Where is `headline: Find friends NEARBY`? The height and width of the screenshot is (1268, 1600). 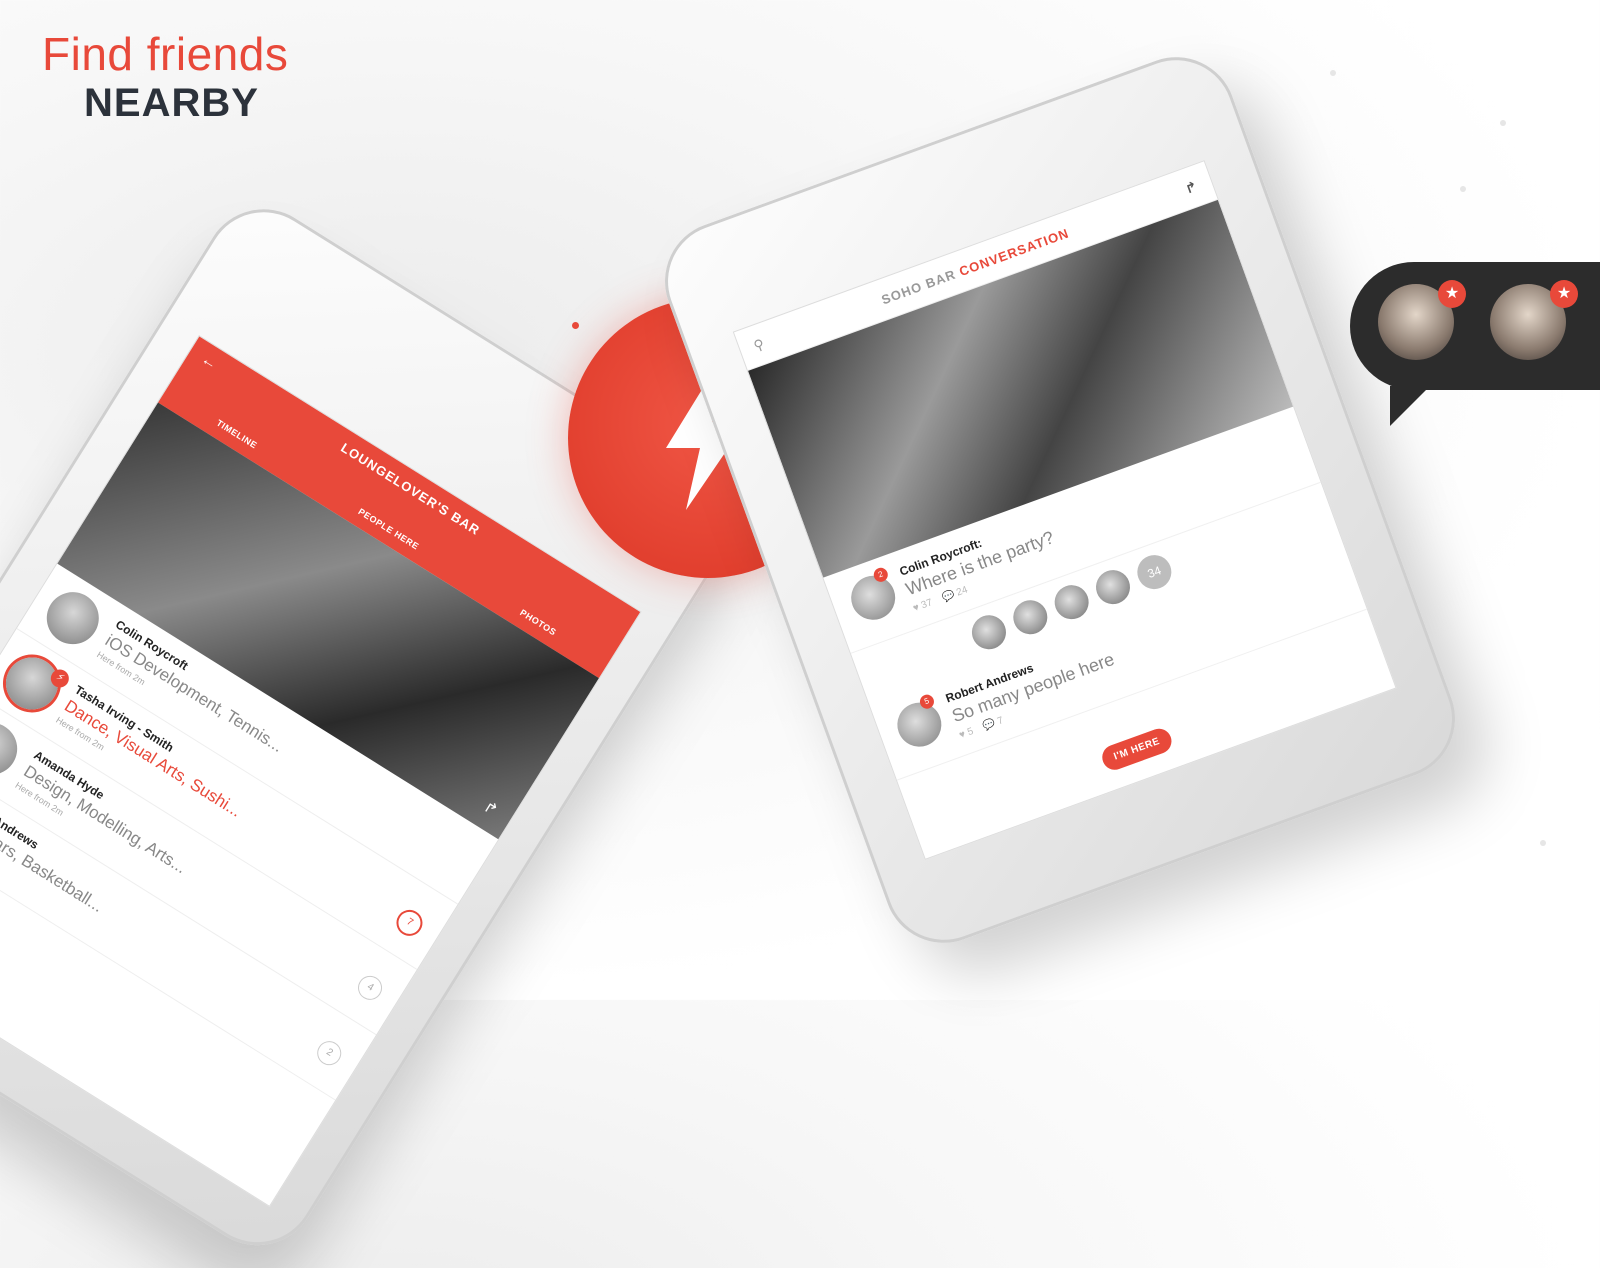 headline: Find friends NEARBY is located at coordinates (165, 77).